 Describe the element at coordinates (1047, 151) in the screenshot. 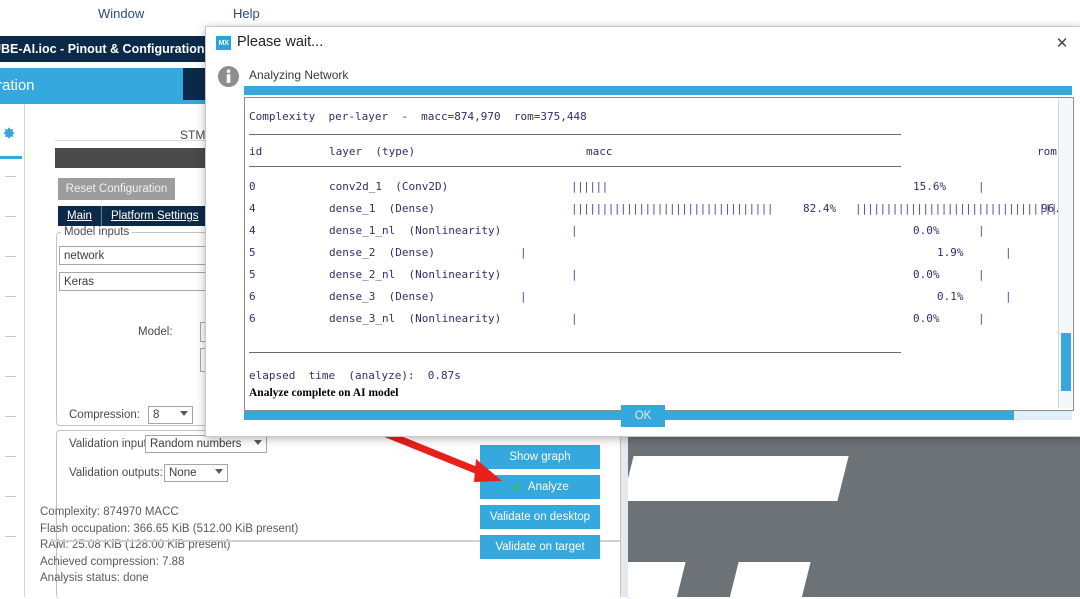

I see `console-col-rom: rom` at that location.